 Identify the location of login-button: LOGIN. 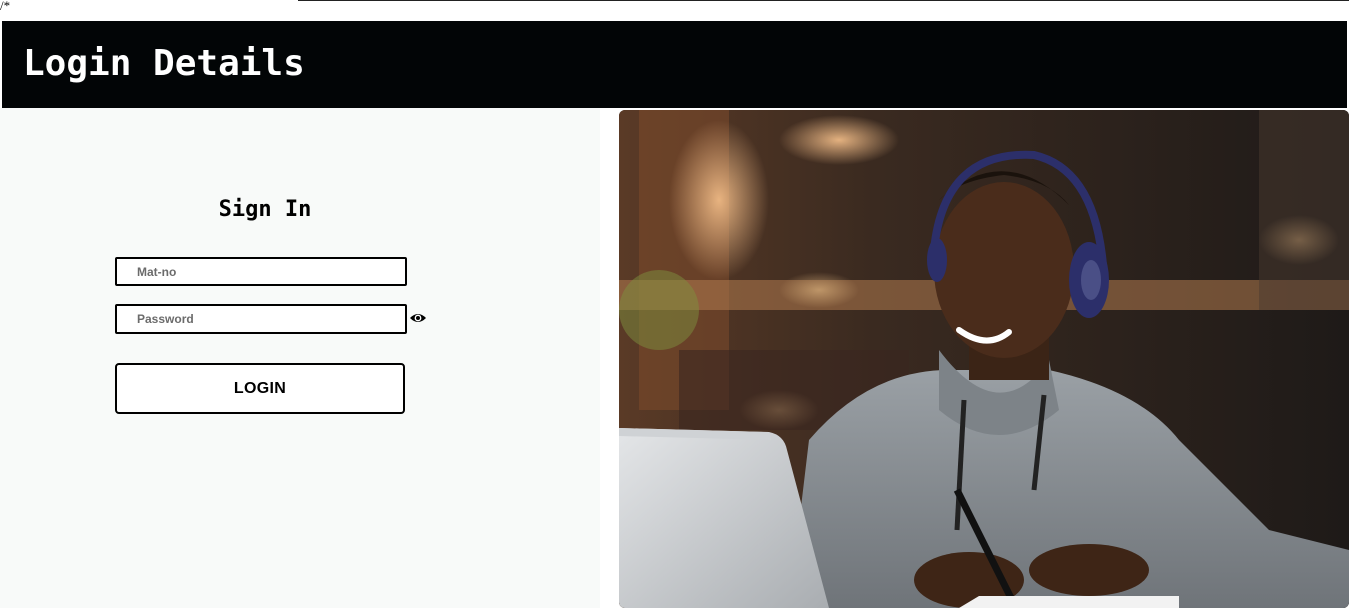
(260, 388).